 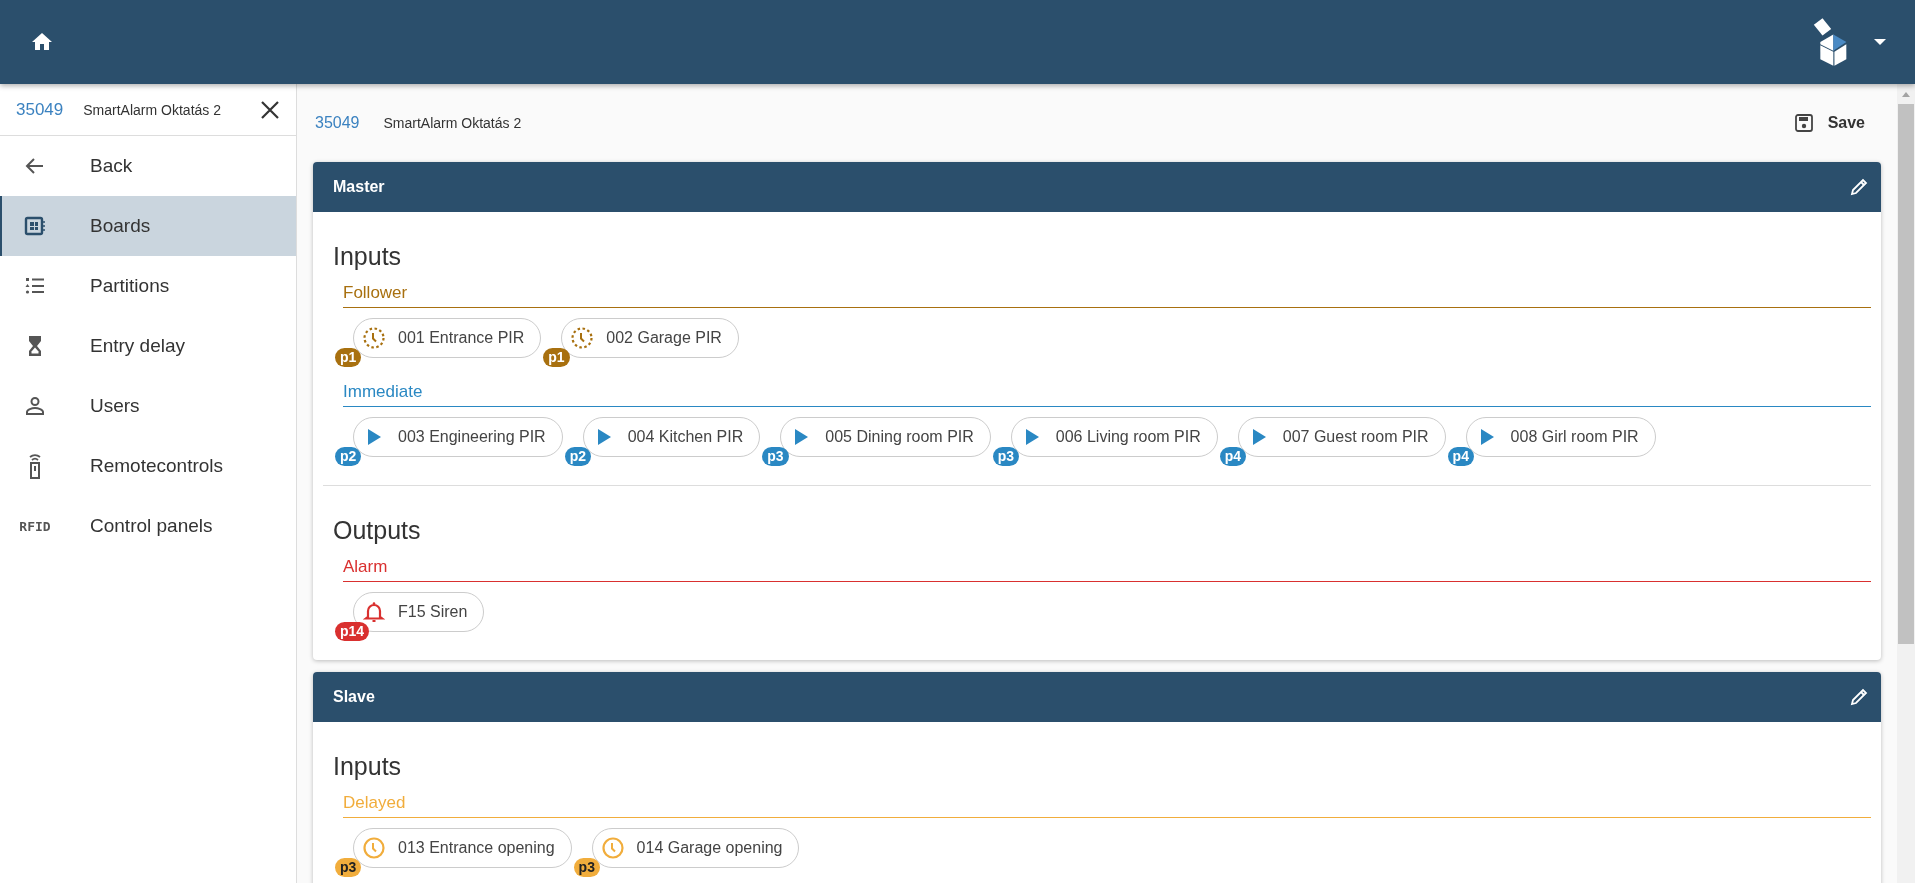 What do you see at coordinates (35, 526) in the screenshot?
I see `rfid-icon: RFID` at bounding box center [35, 526].